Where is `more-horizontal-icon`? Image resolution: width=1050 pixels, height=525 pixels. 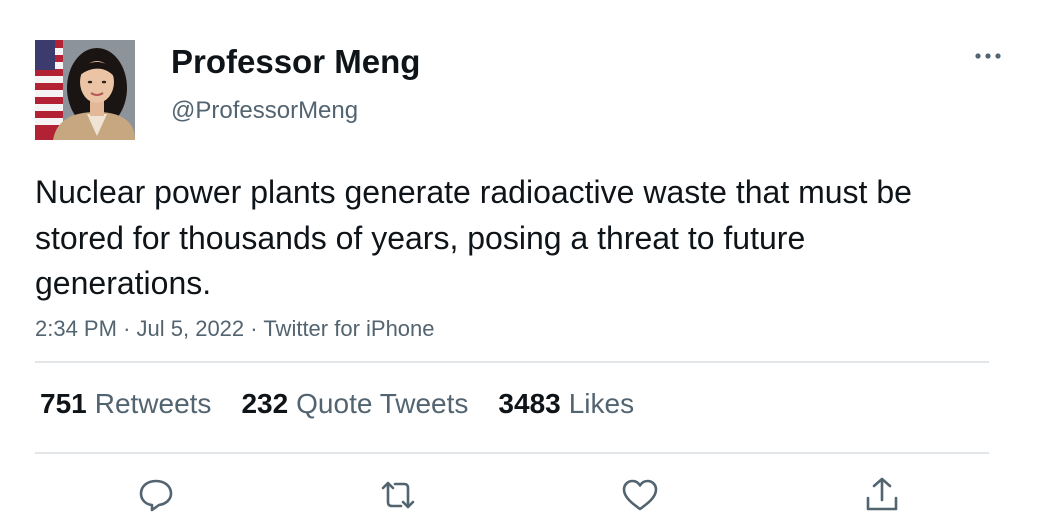 more-horizontal-icon is located at coordinates (988, 56).